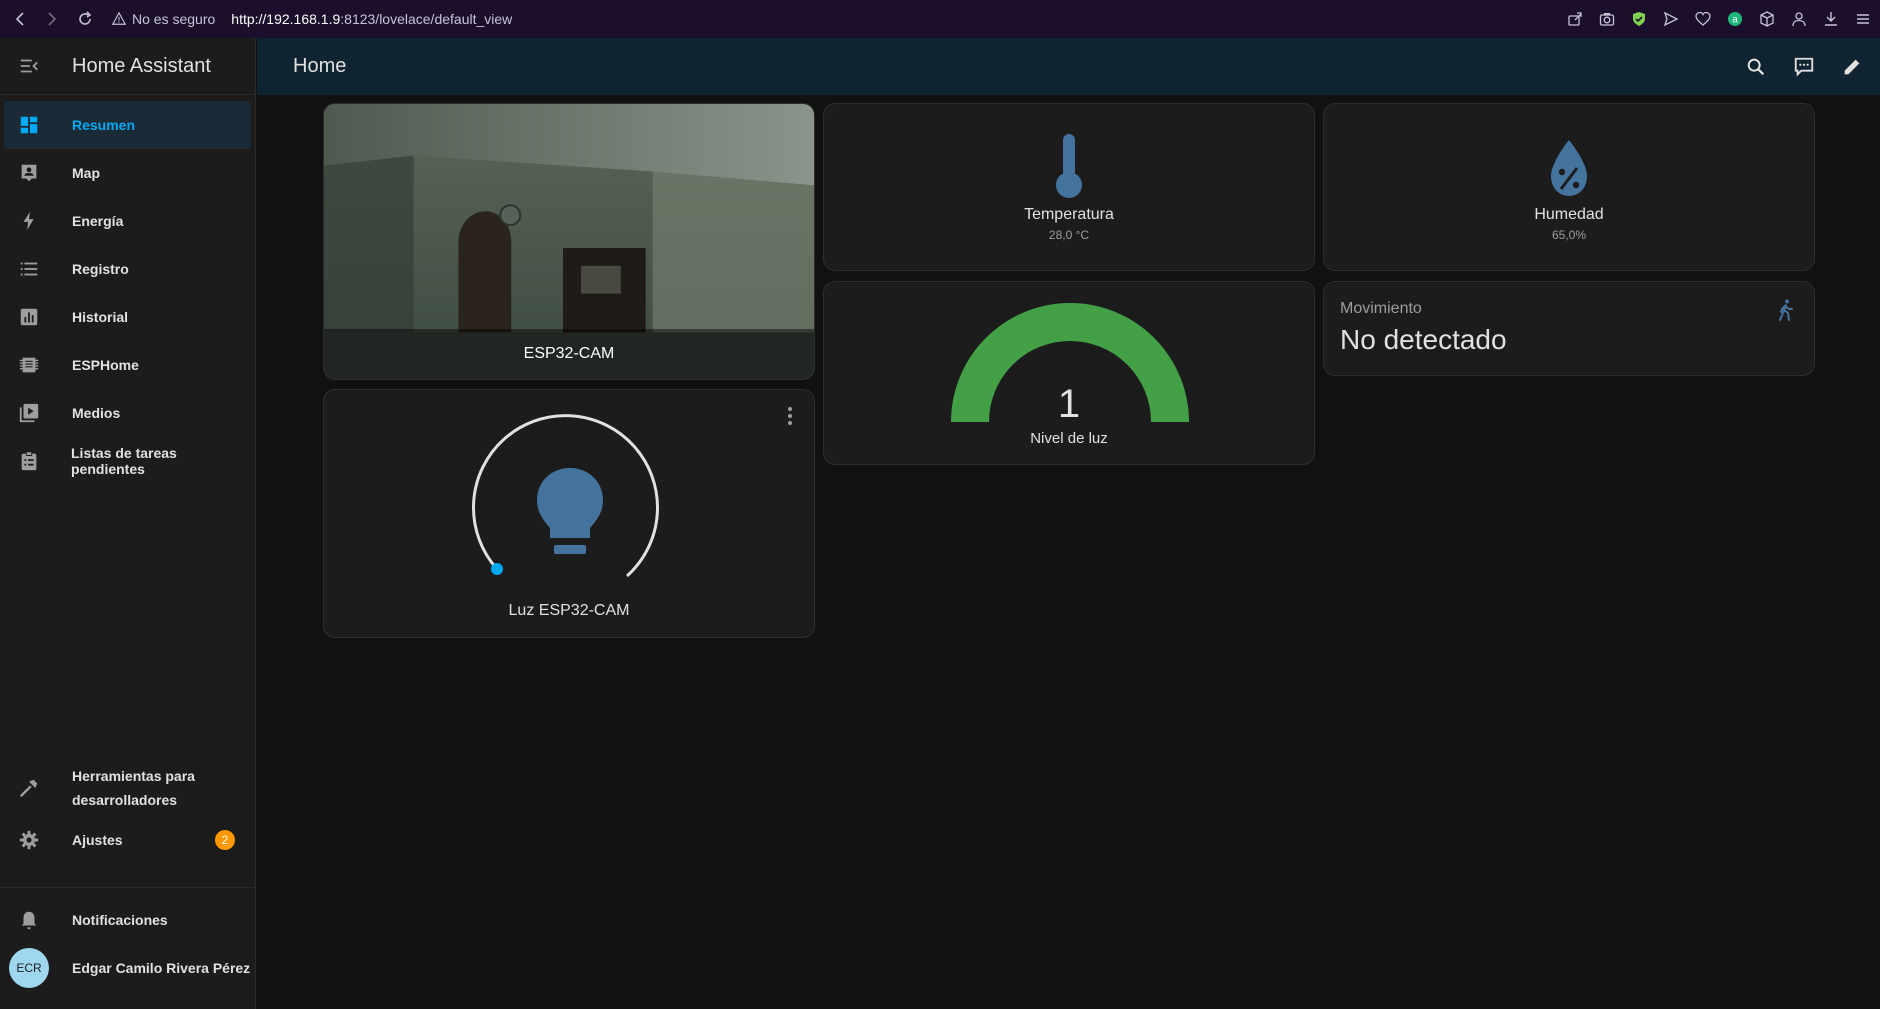 This screenshot has width=1880, height=1009. I want to click on settings-badge: 2, so click(225, 840).